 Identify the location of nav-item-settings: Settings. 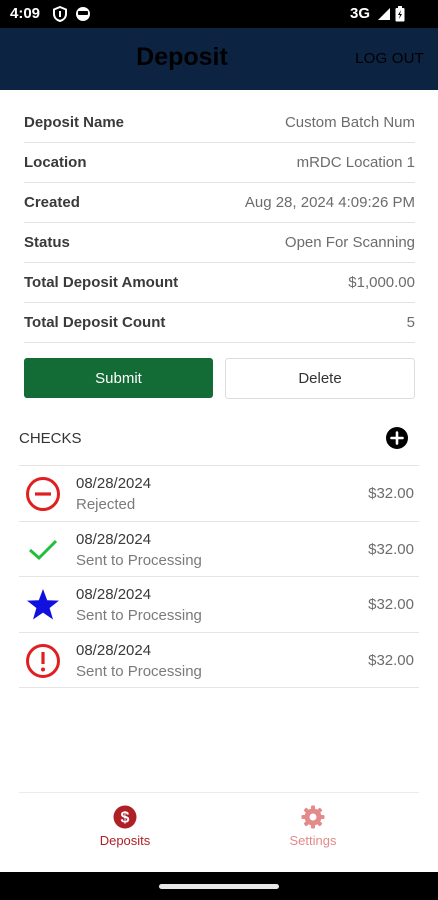
(313, 826).